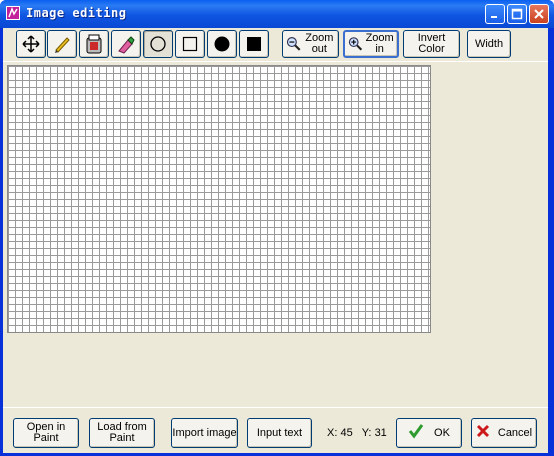 Image resolution: width=554 pixels, height=456 pixels. I want to click on width-label: Width, so click(489, 43).